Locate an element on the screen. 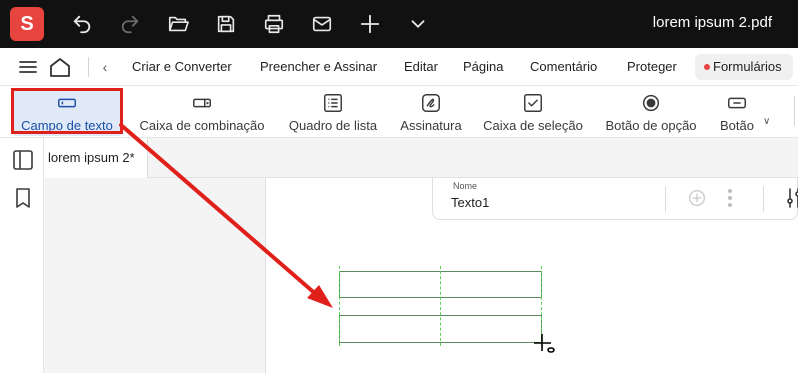  home-icon is located at coordinates (60, 67).